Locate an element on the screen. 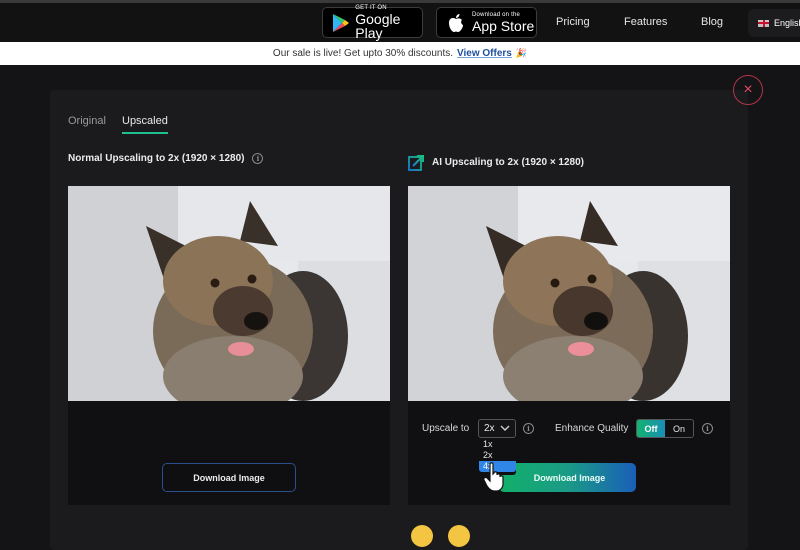  normal-upscaling-title-text: Normal Upscaling to 2x (1920 × 1280) is located at coordinates (156, 158).